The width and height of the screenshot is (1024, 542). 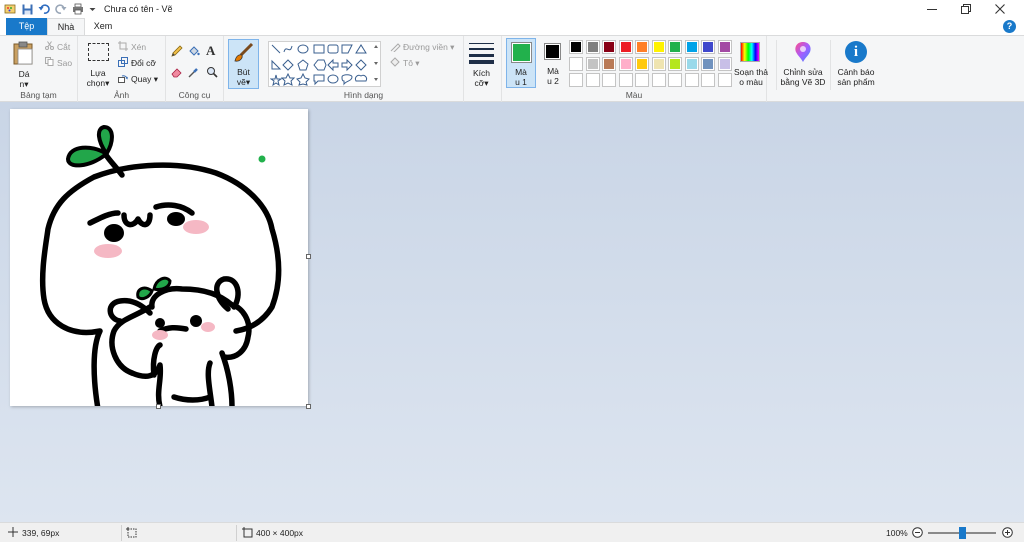 I want to click on outline-button: Đường viền ▾, so click(x=428, y=47).